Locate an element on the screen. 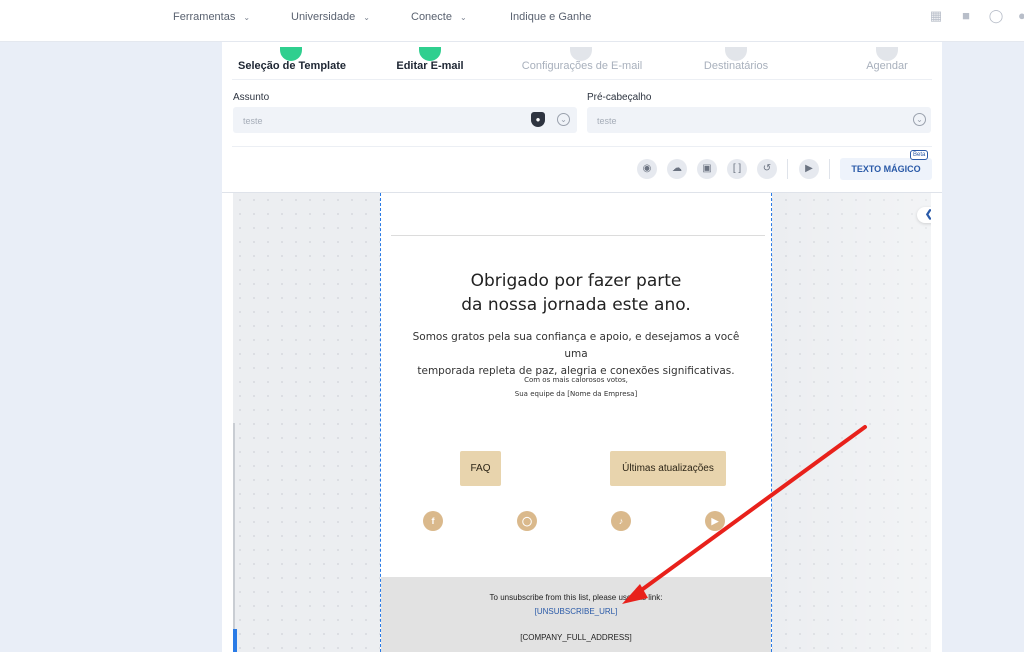 Image resolution: width=1024 pixels, height=652 pixels. preheader-input: teste ⌄ is located at coordinates (759, 120).